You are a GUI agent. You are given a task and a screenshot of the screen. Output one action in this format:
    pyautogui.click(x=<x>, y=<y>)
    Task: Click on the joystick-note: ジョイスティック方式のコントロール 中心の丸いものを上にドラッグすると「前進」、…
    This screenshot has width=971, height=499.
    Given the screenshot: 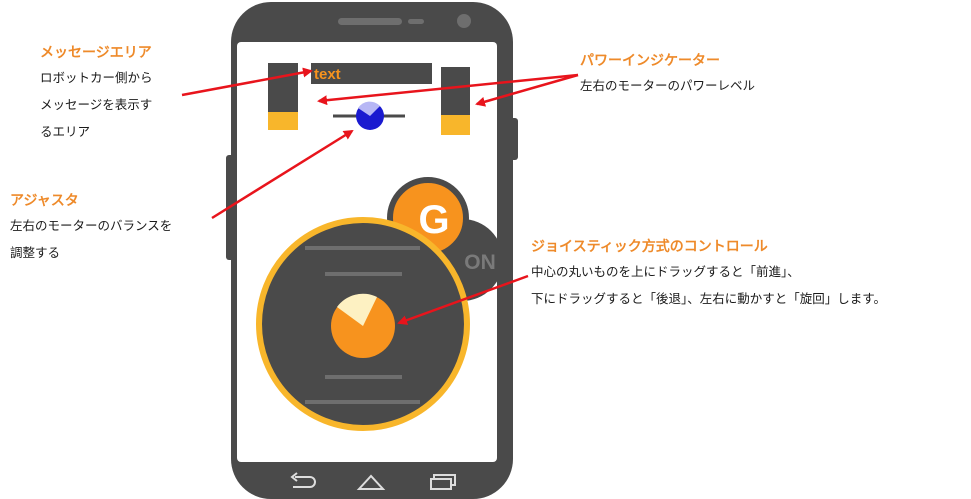 What is the action you would take?
    pyautogui.click(x=708, y=274)
    